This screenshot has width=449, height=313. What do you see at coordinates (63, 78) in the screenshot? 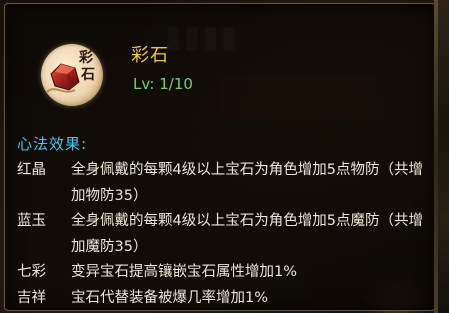
I see `red-gem-icon` at bounding box center [63, 78].